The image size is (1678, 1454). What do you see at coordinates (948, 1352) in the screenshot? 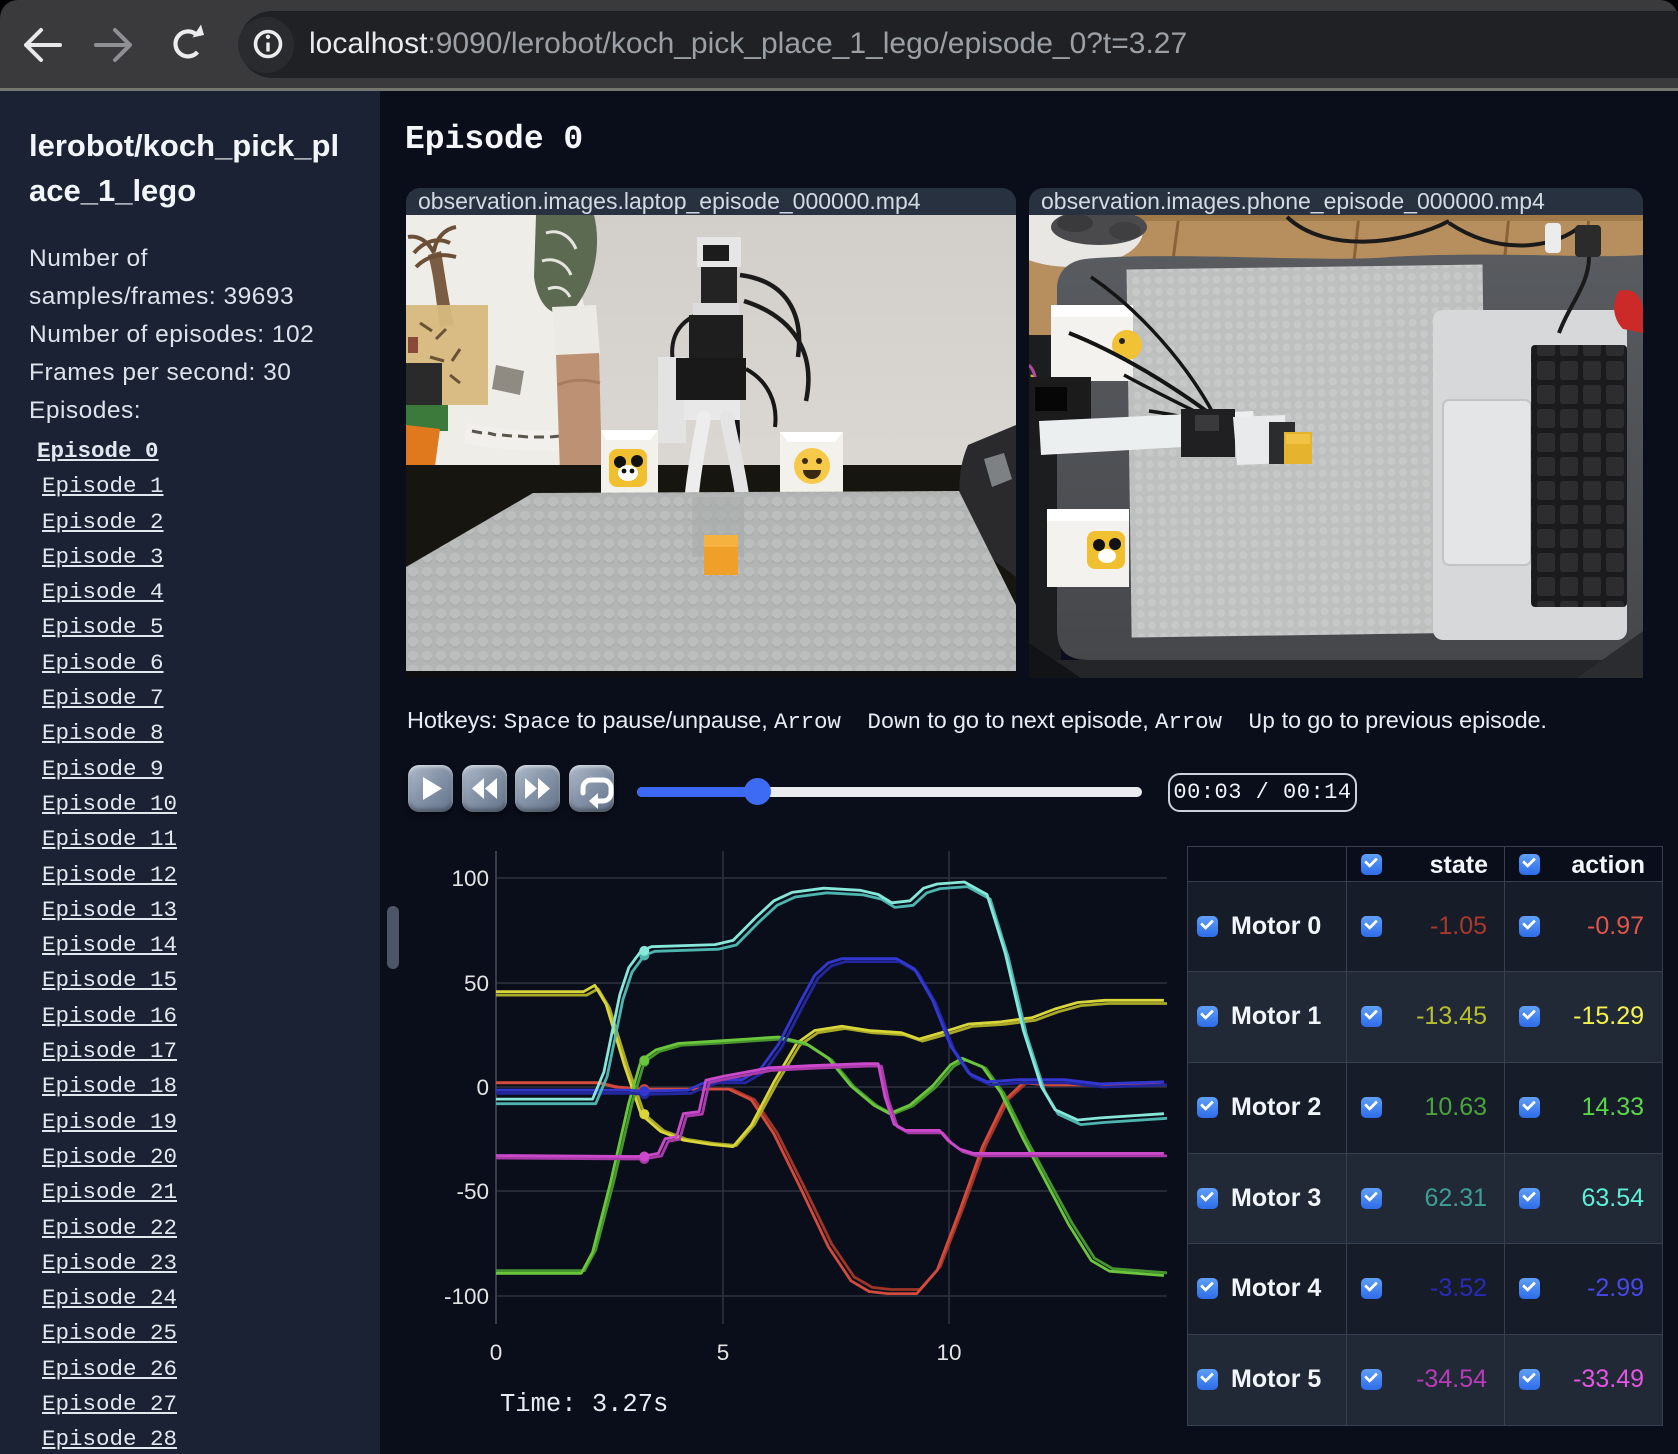
I see `svg-text: 10` at bounding box center [948, 1352].